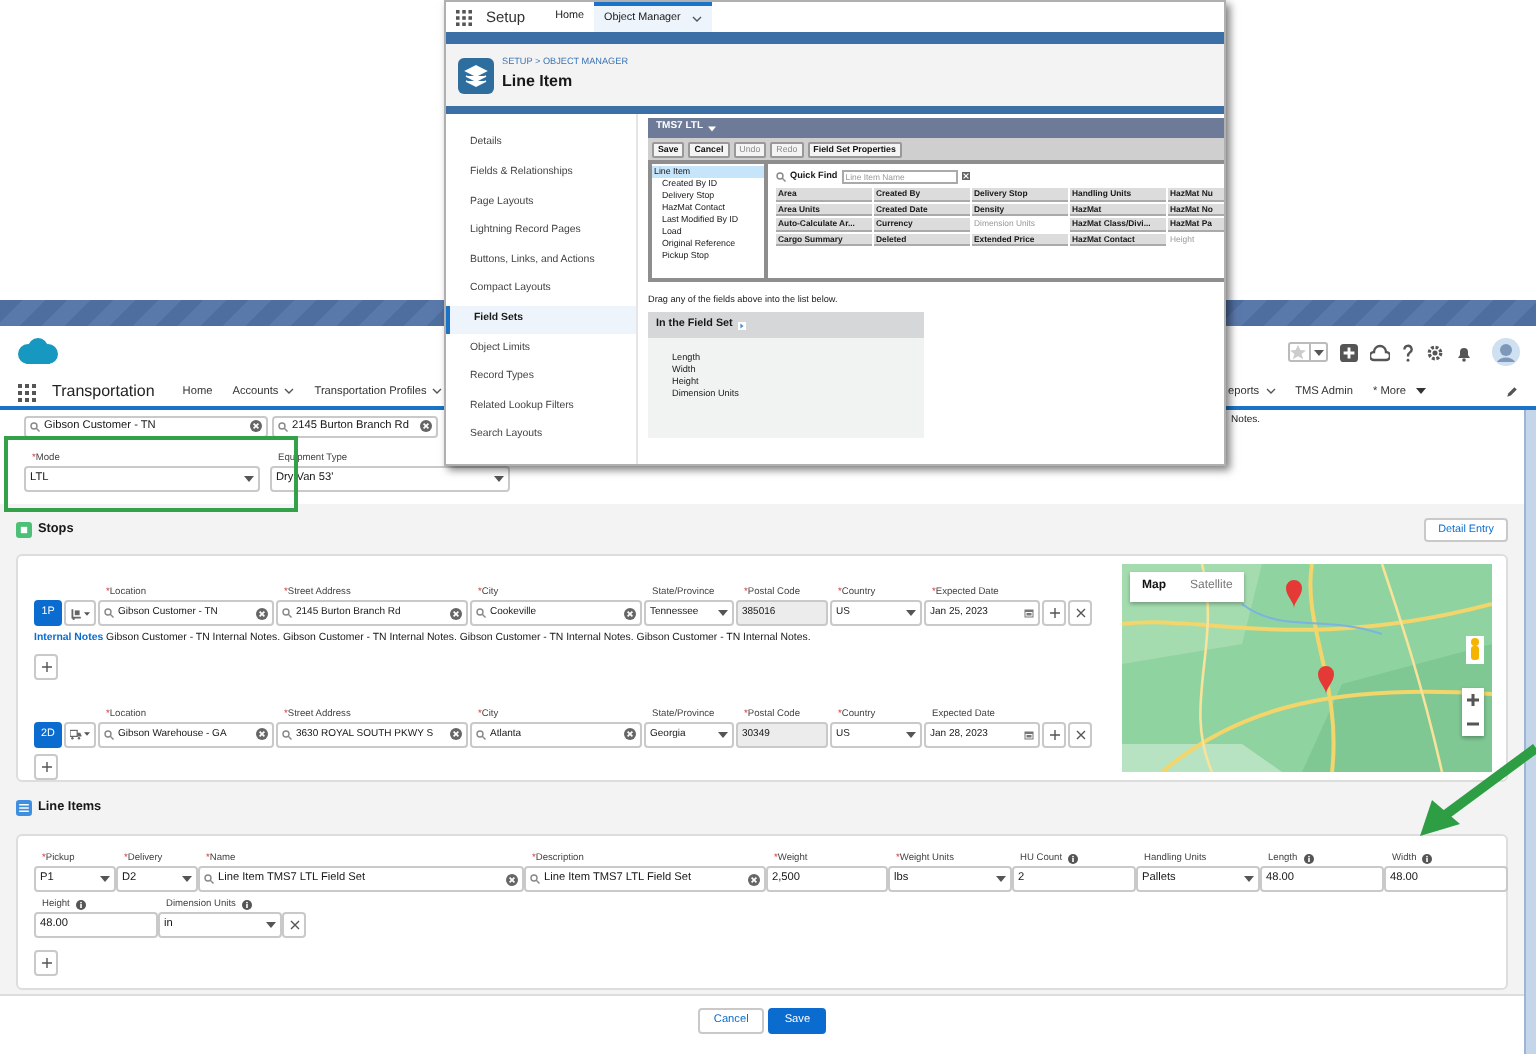 The height and width of the screenshot is (1054, 1536). What do you see at coordinates (538, 81) in the screenshot?
I see `page-title: Line Item` at bounding box center [538, 81].